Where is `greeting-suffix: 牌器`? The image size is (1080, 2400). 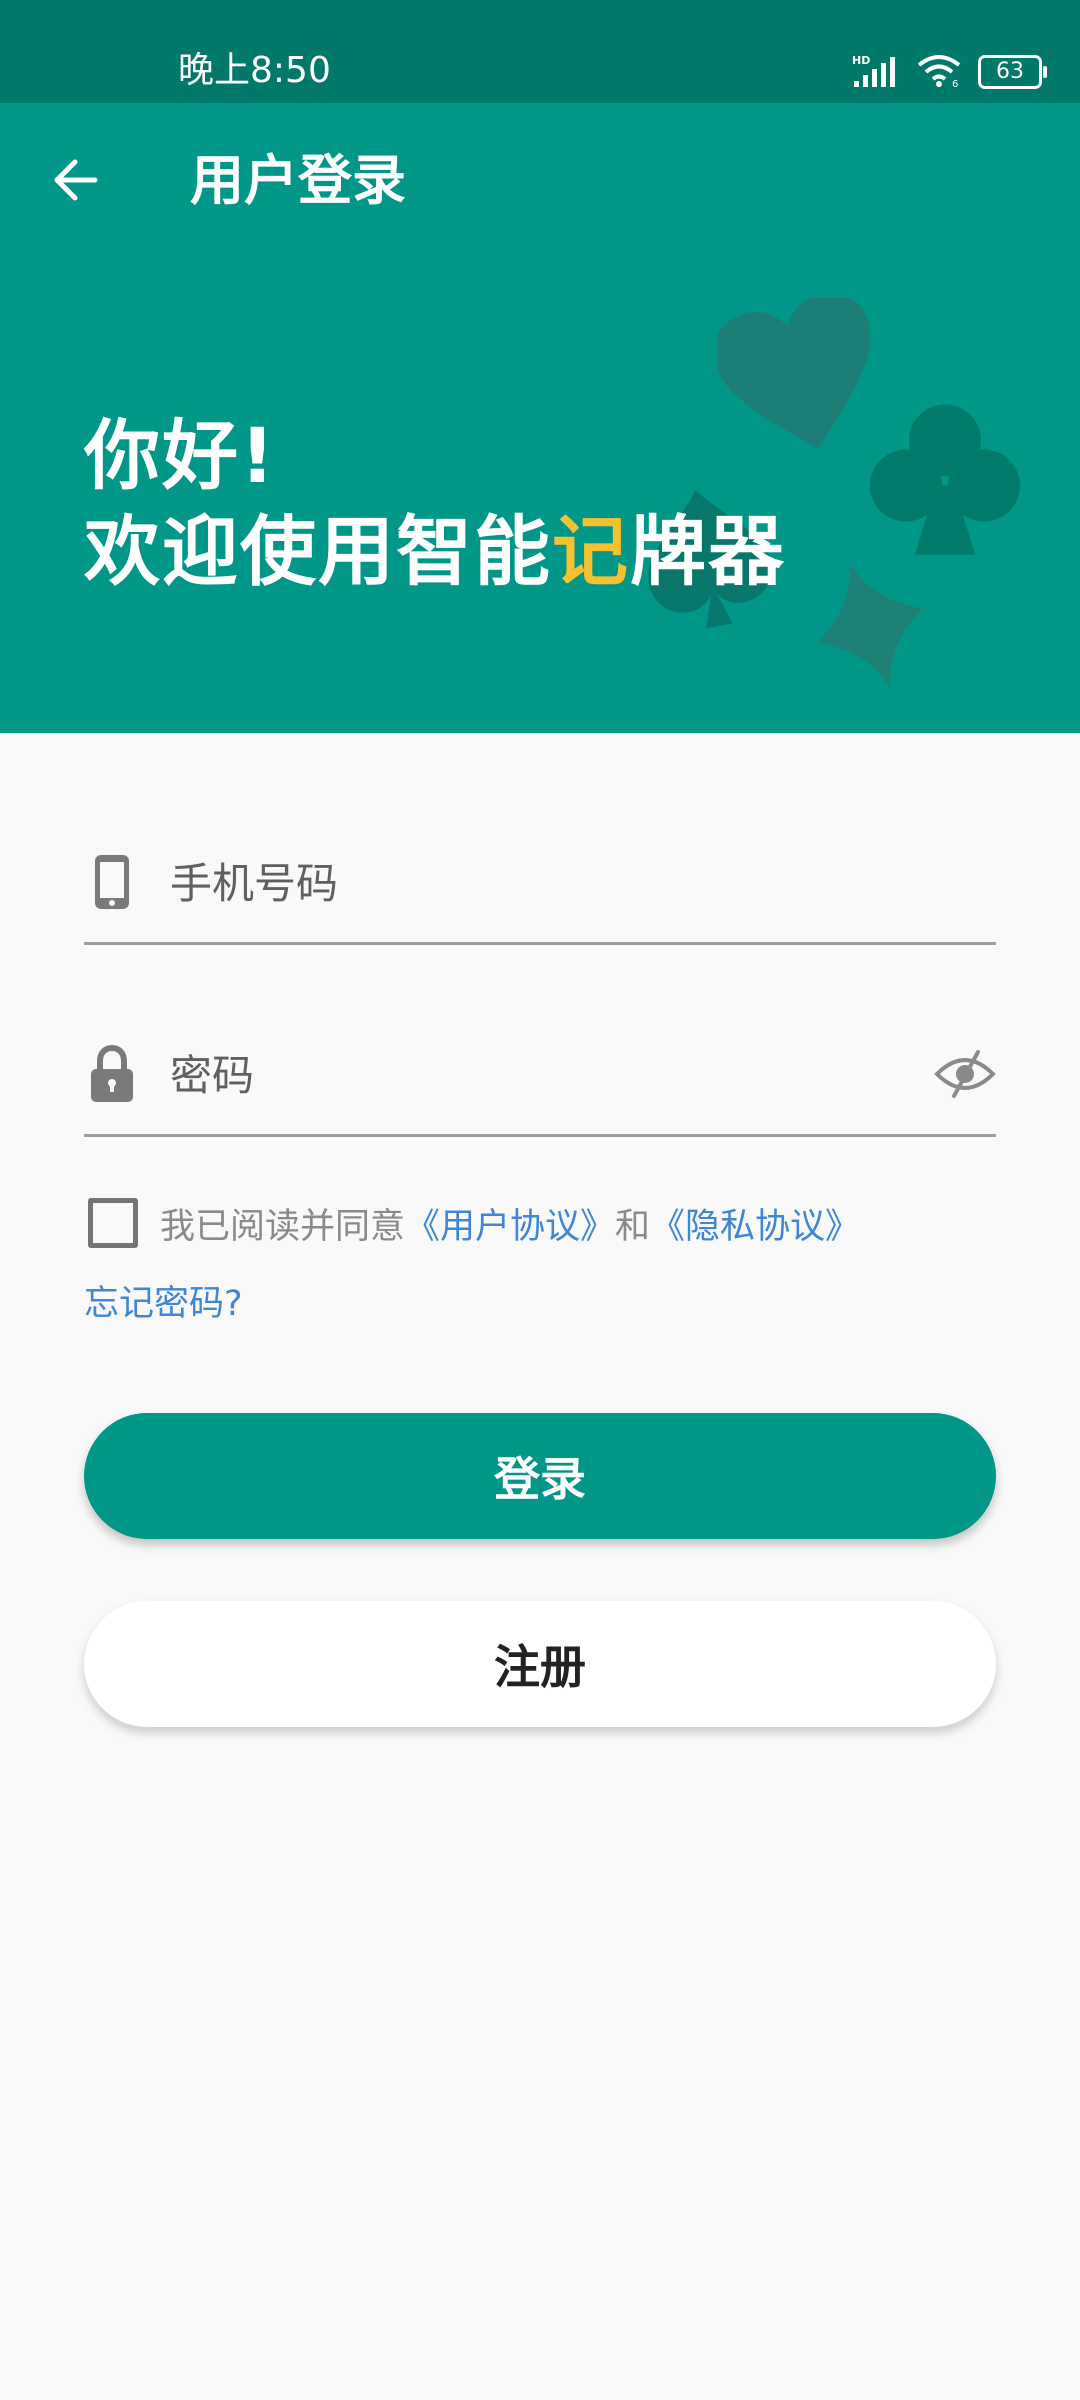
greeting-suffix: 牌器 is located at coordinates (708, 551).